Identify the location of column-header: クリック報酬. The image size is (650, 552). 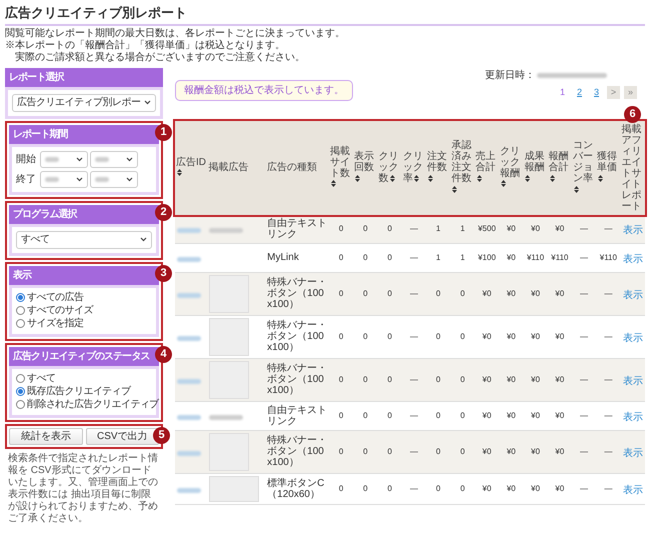
(511, 167).